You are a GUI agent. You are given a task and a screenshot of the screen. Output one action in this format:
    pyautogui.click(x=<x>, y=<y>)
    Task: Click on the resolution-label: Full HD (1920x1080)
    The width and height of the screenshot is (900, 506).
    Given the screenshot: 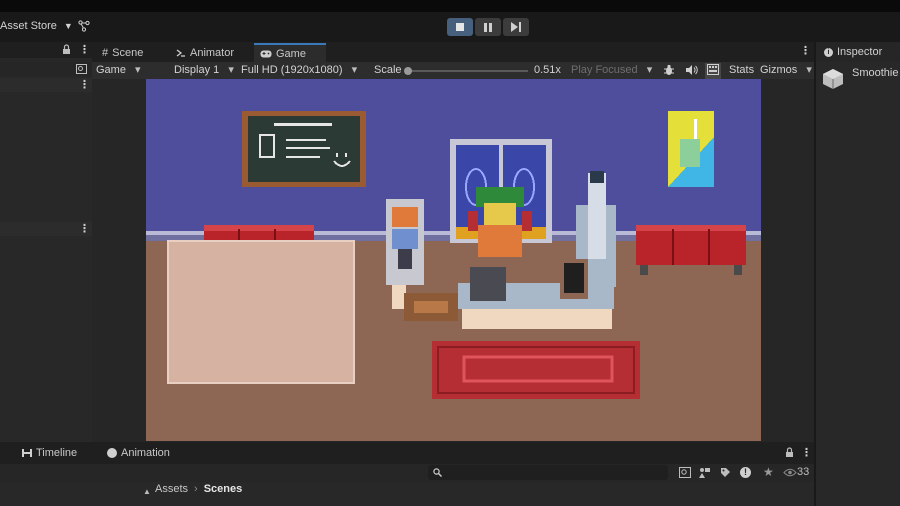 What is the action you would take?
    pyautogui.click(x=292, y=70)
    